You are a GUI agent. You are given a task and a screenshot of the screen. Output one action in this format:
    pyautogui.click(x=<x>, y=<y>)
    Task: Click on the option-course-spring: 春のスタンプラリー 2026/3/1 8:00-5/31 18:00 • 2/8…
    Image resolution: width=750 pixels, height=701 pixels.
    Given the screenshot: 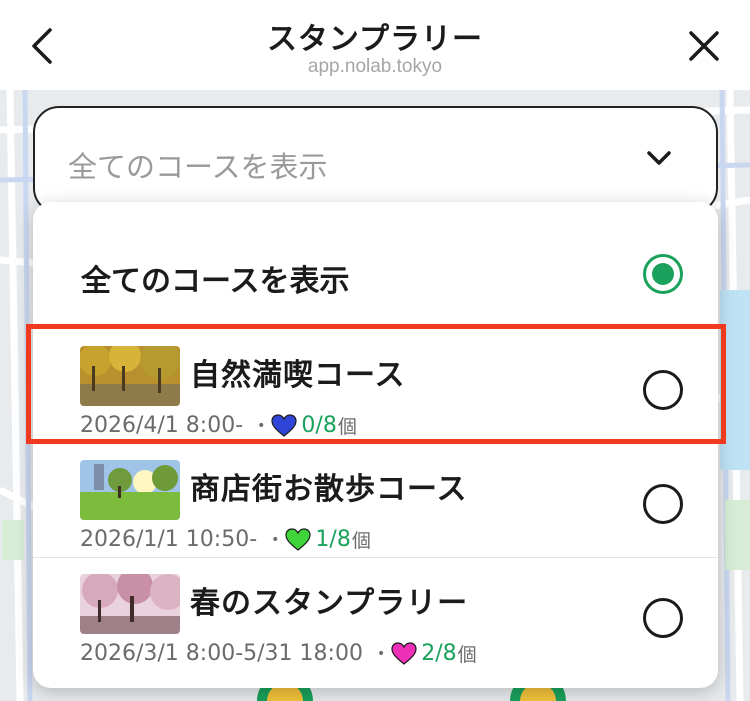 What is the action you would take?
    pyautogui.click(x=375, y=614)
    